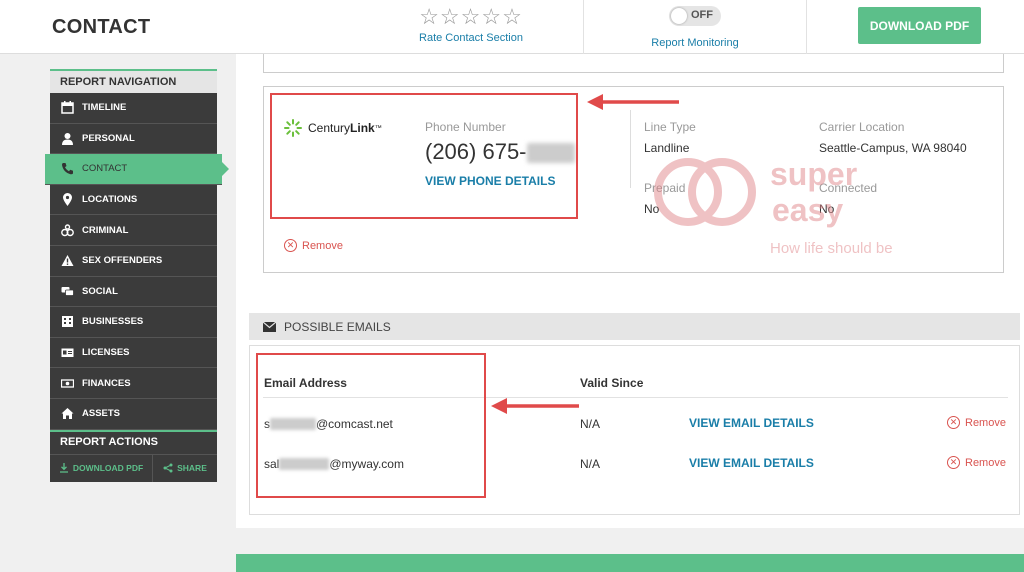  Describe the element at coordinates (612, 383) in the screenshot. I see `valid-since-column-header: Valid Since` at that location.